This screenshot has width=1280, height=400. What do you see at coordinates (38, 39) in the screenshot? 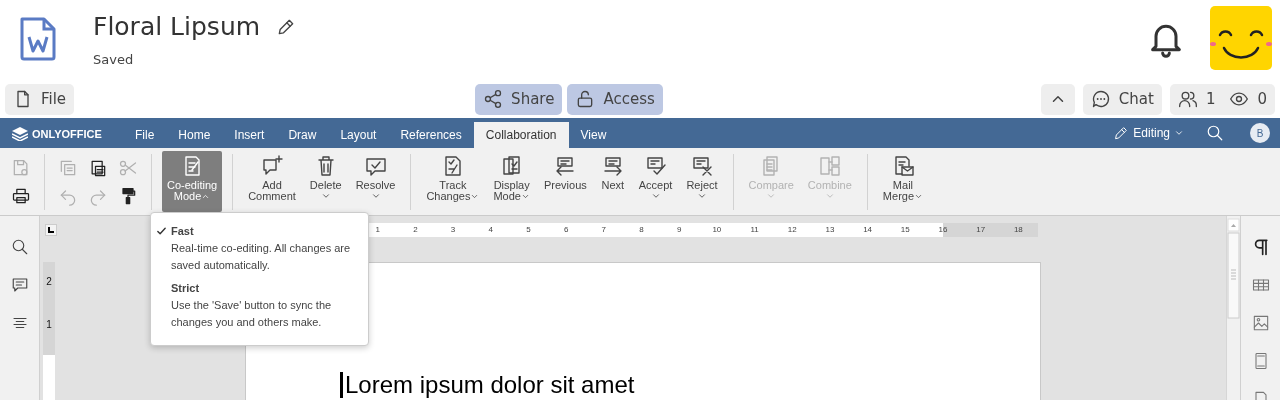
I see `document-icon` at bounding box center [38, 39].